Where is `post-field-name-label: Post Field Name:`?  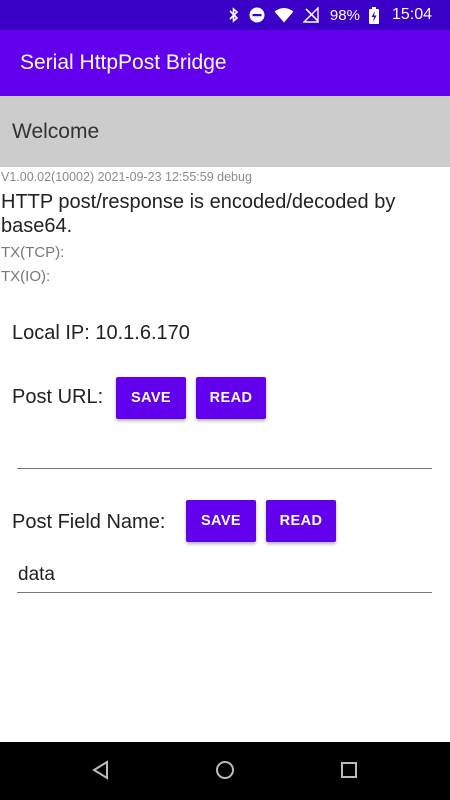
post-field-name-label: Post Field Name: is located at coordinates (89, 522).